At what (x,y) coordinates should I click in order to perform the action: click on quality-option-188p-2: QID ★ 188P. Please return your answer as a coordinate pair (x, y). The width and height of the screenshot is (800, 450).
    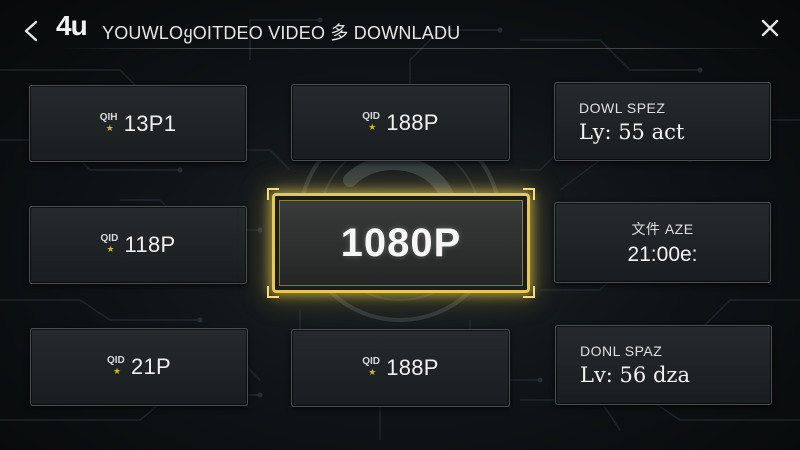
    Looking at the image, I should click on (400, 368).